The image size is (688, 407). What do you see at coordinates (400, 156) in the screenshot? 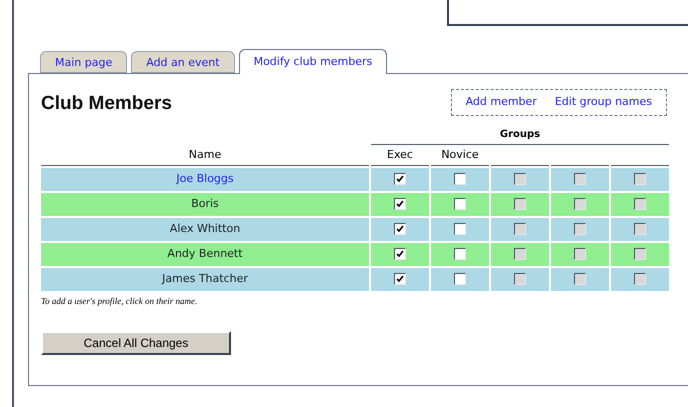
I see `column-heading: Exec` at bounding box center [400, 156].